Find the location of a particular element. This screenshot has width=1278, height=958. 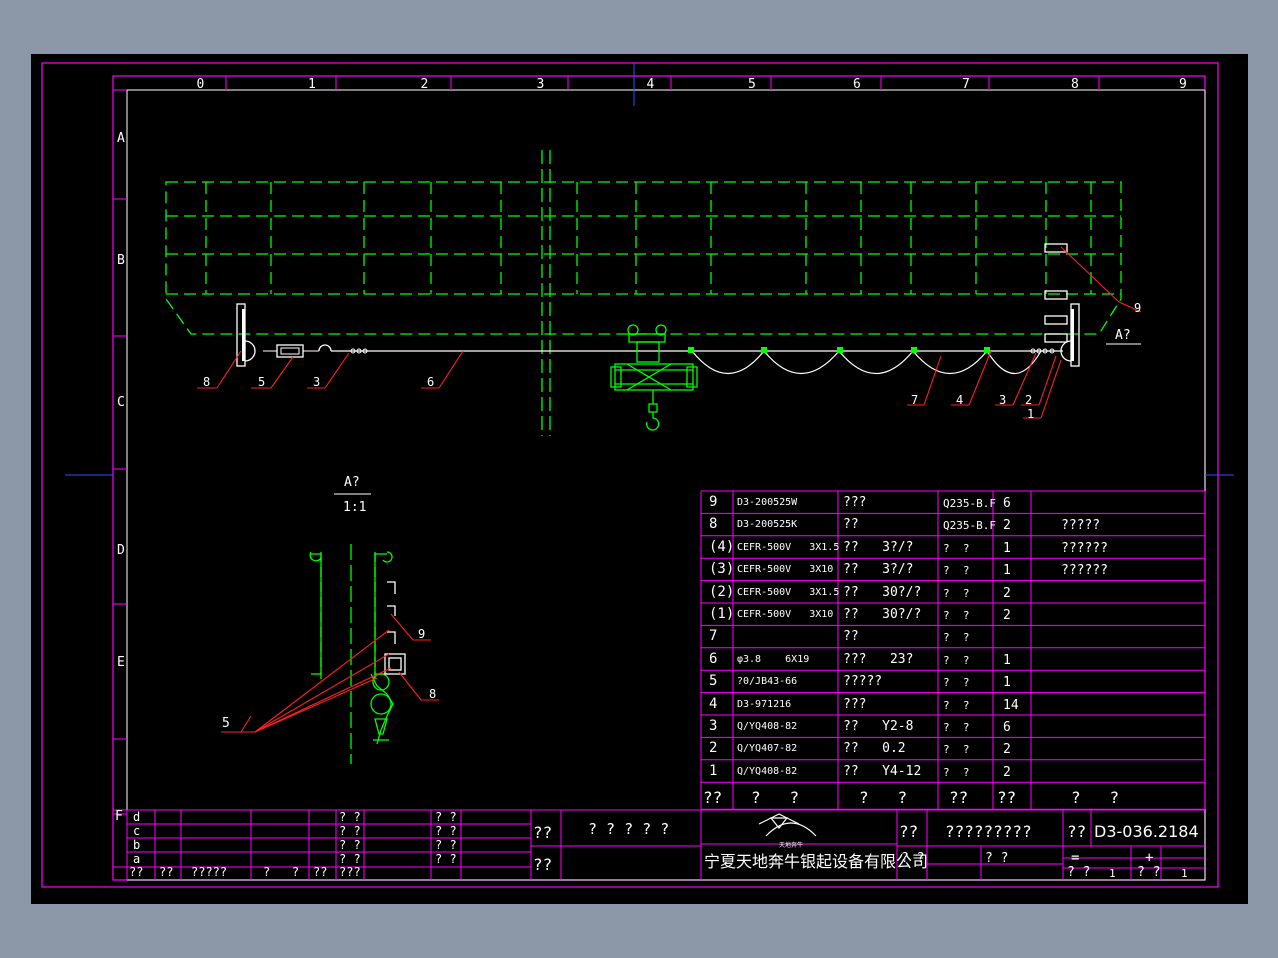

rev-letter: c is located at coordinates (137, 831).